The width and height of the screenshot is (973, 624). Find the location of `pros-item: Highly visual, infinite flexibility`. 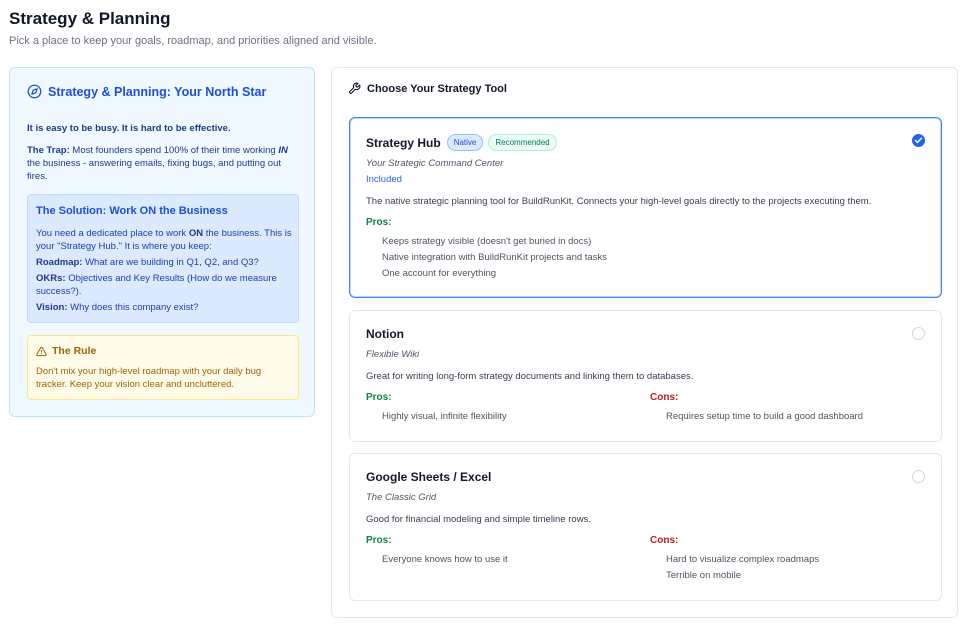

pros-item: Highly visual, infinite flexibility is located at coordinates (444, 416).